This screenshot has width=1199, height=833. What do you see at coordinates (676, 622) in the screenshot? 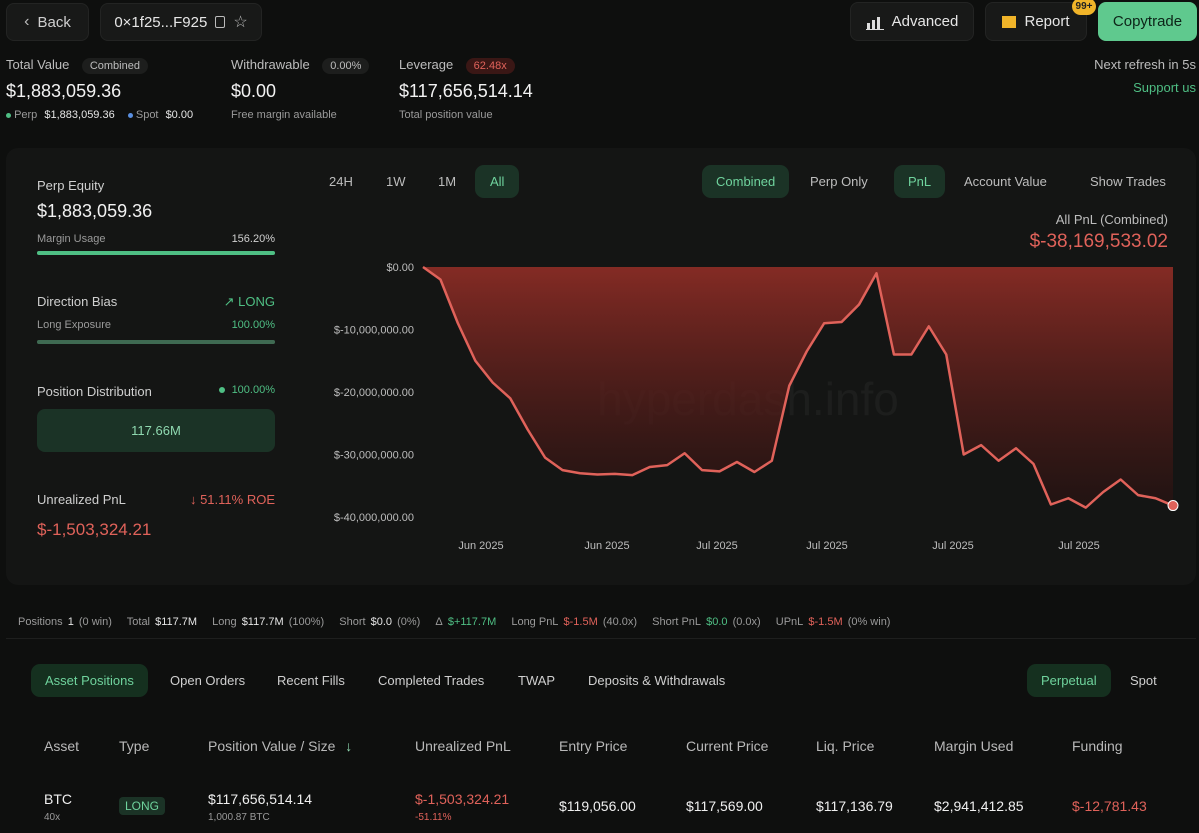
I see `stat-shortpnl-label: Short PnL` at bounding box center [676, 622].